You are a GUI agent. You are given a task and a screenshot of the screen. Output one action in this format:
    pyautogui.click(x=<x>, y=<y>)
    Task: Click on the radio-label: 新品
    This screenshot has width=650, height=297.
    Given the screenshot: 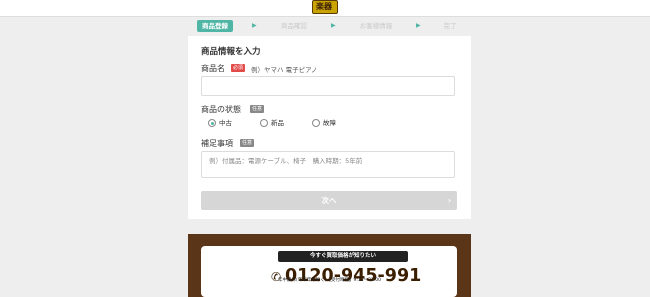 What is the action you would take?
    pyautogui.click(x=277, y=123)
    